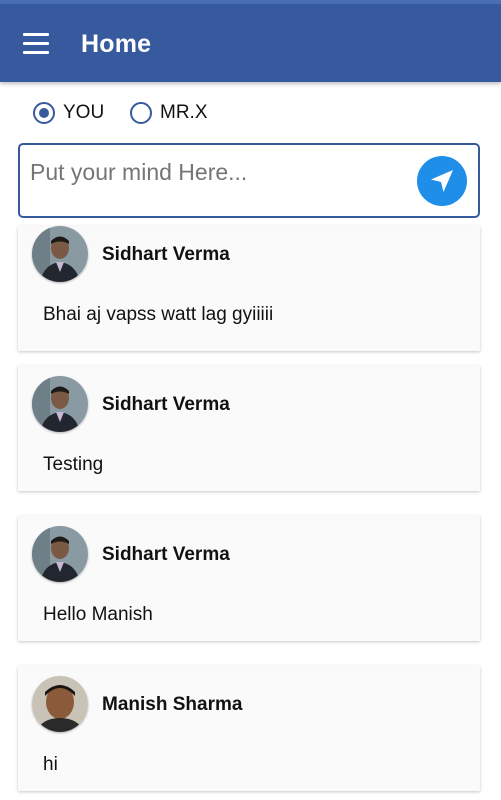 The image size is (501, 800). What do you see at coordinates (98, 614) in the screenshot?
I see `post-message: Hello Manish` at bounding box center [98, 614].